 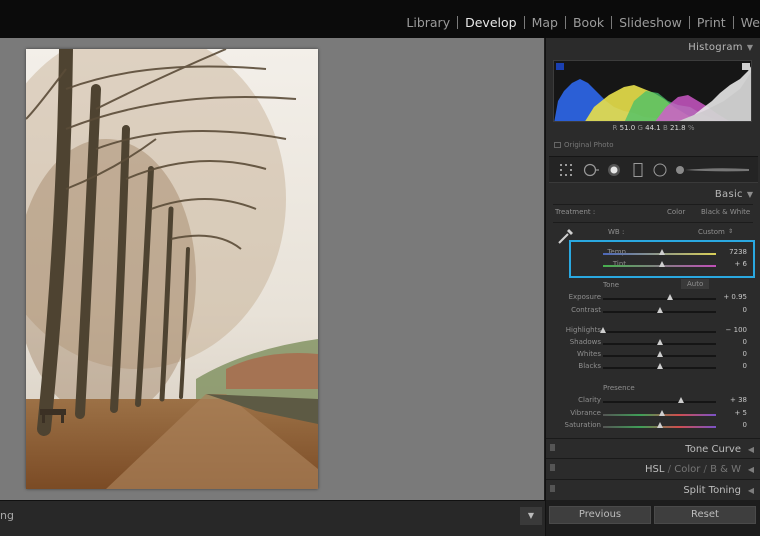 I want to click on whites-value: 0, so click(x=745, y=354).